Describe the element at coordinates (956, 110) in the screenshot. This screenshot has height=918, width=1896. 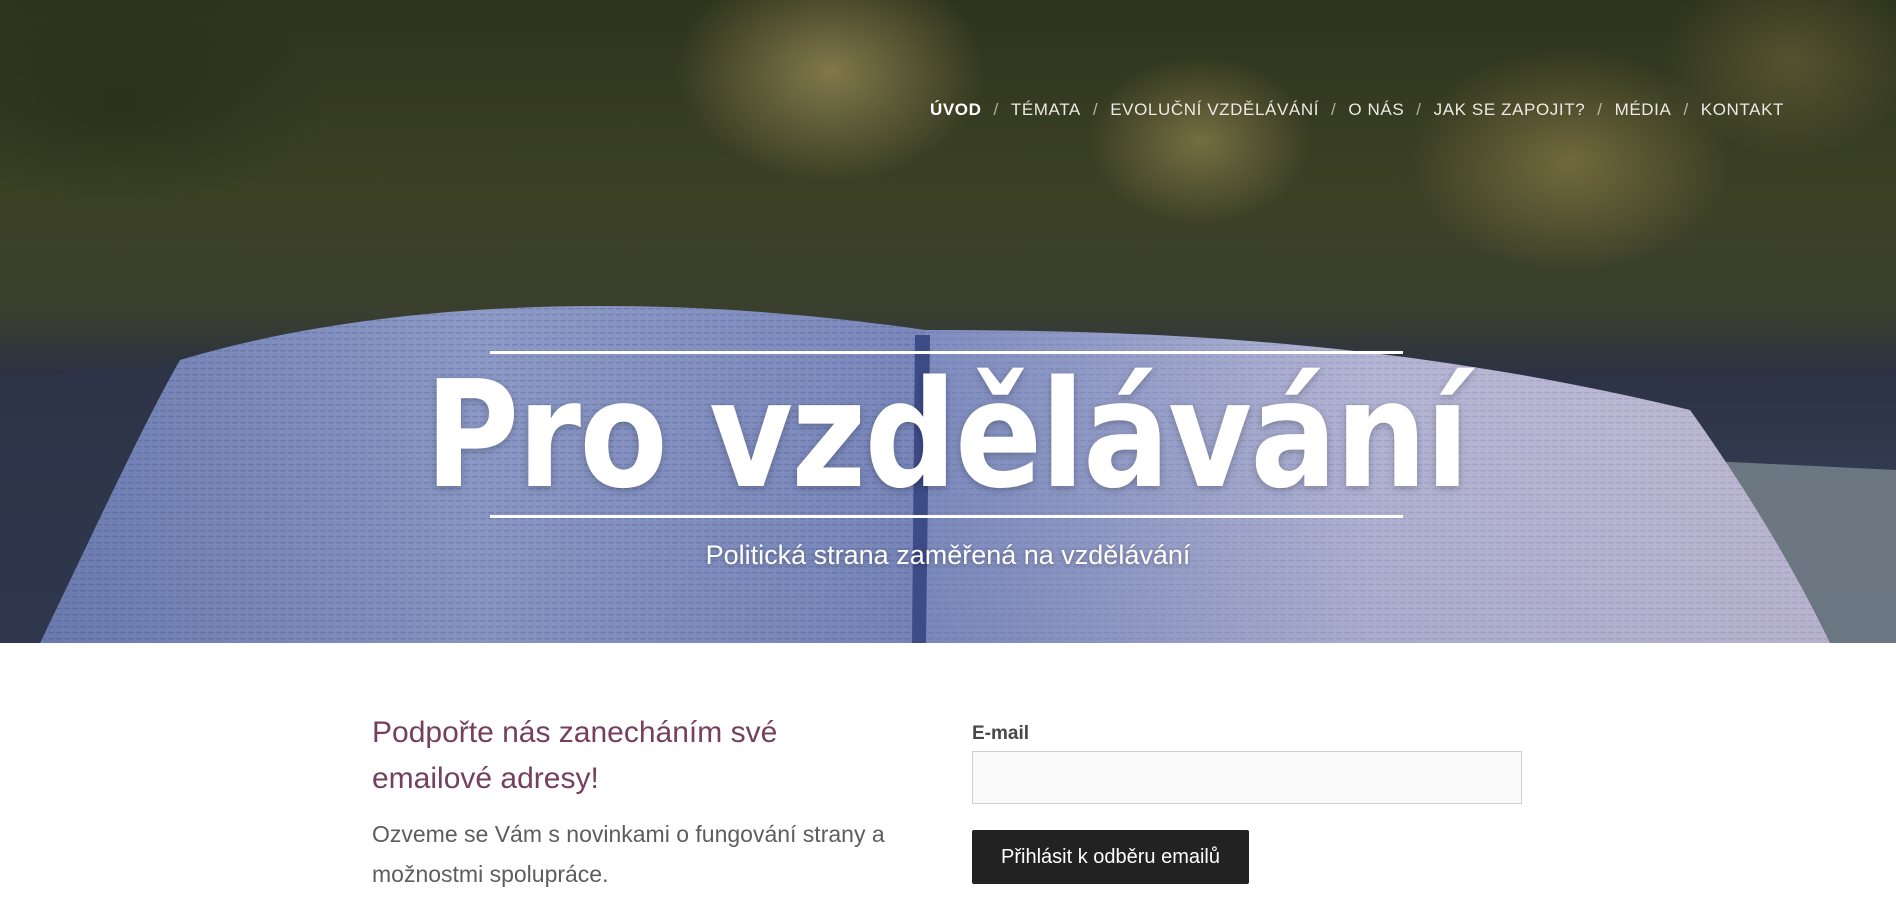
I see `nav-item-uvod: ÚVOD` at that location.